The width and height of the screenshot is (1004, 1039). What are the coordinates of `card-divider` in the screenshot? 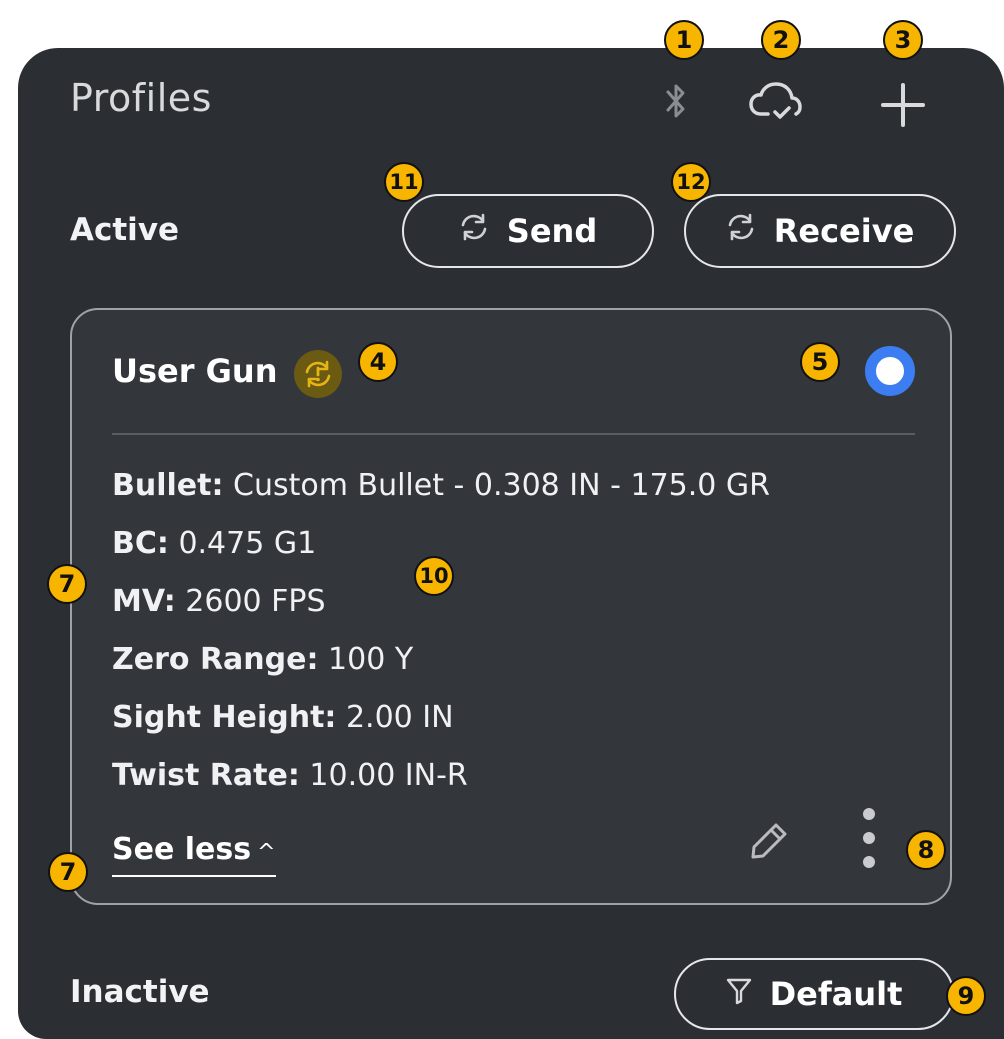 It's located at (513, 434).